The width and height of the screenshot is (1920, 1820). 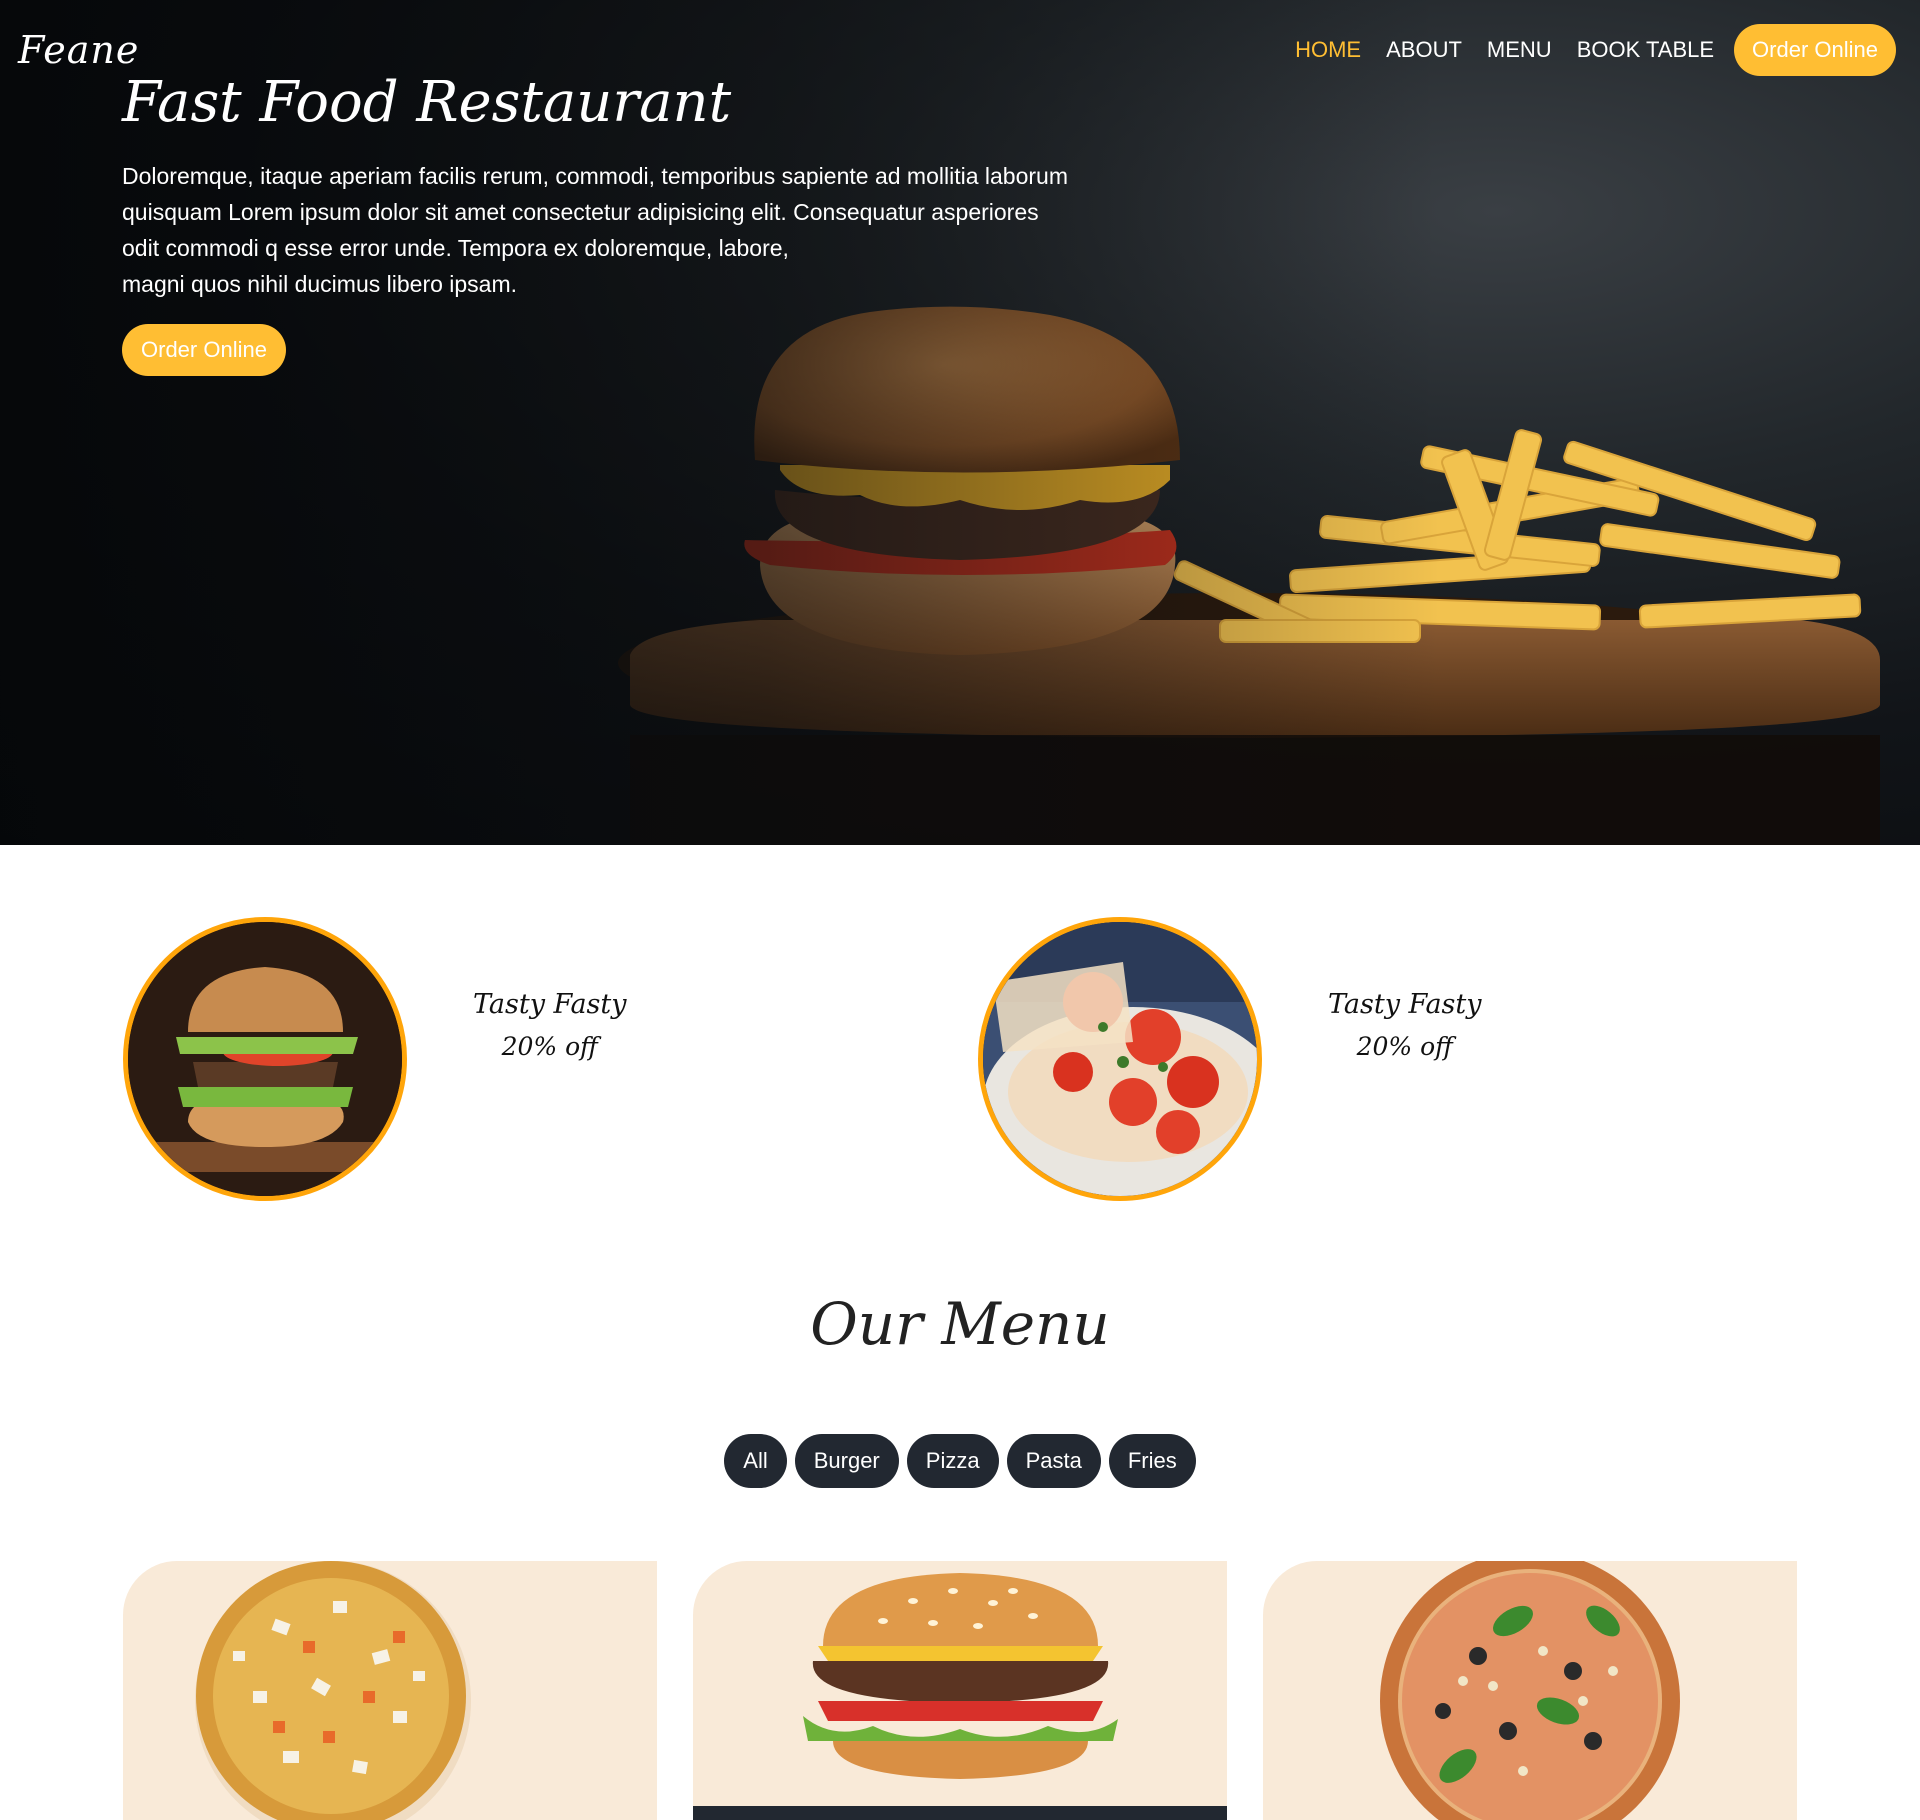 What do you see at coordinates (952, 1461) in the screenshot?
I see `filter-pizza: Pizza` at bounding box center [952, 1461].